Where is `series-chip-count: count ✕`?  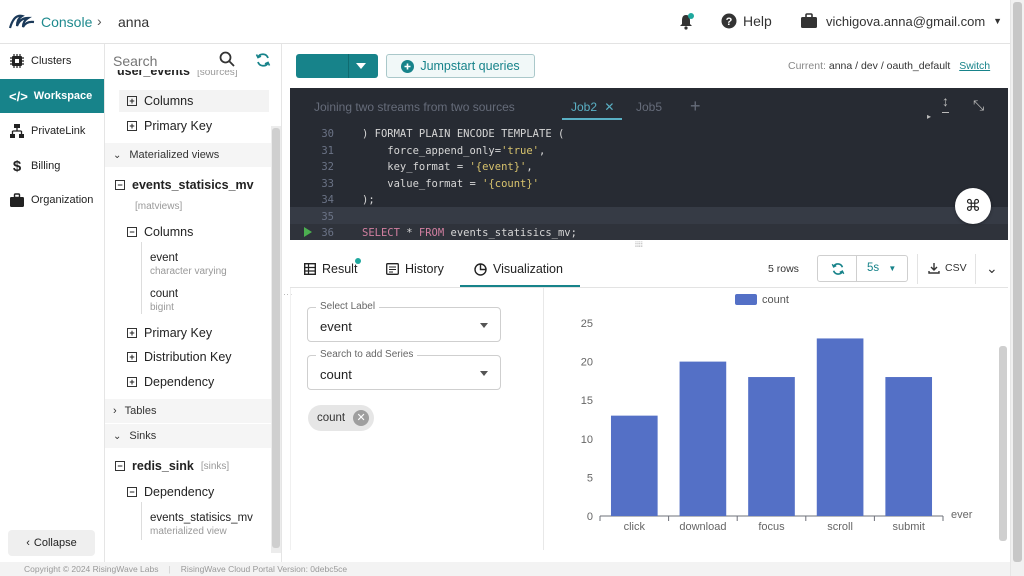 series-chip-count: count ✕ is located at coordinates (341, 418).